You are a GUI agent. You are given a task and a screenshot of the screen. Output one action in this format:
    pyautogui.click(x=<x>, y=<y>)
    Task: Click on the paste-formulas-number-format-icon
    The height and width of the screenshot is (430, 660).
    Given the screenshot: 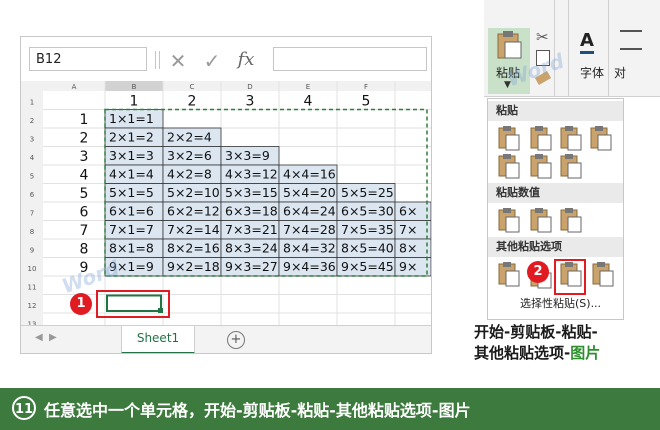 What is the action you would take?
    pyautogui.click(x=571, y=138)
    